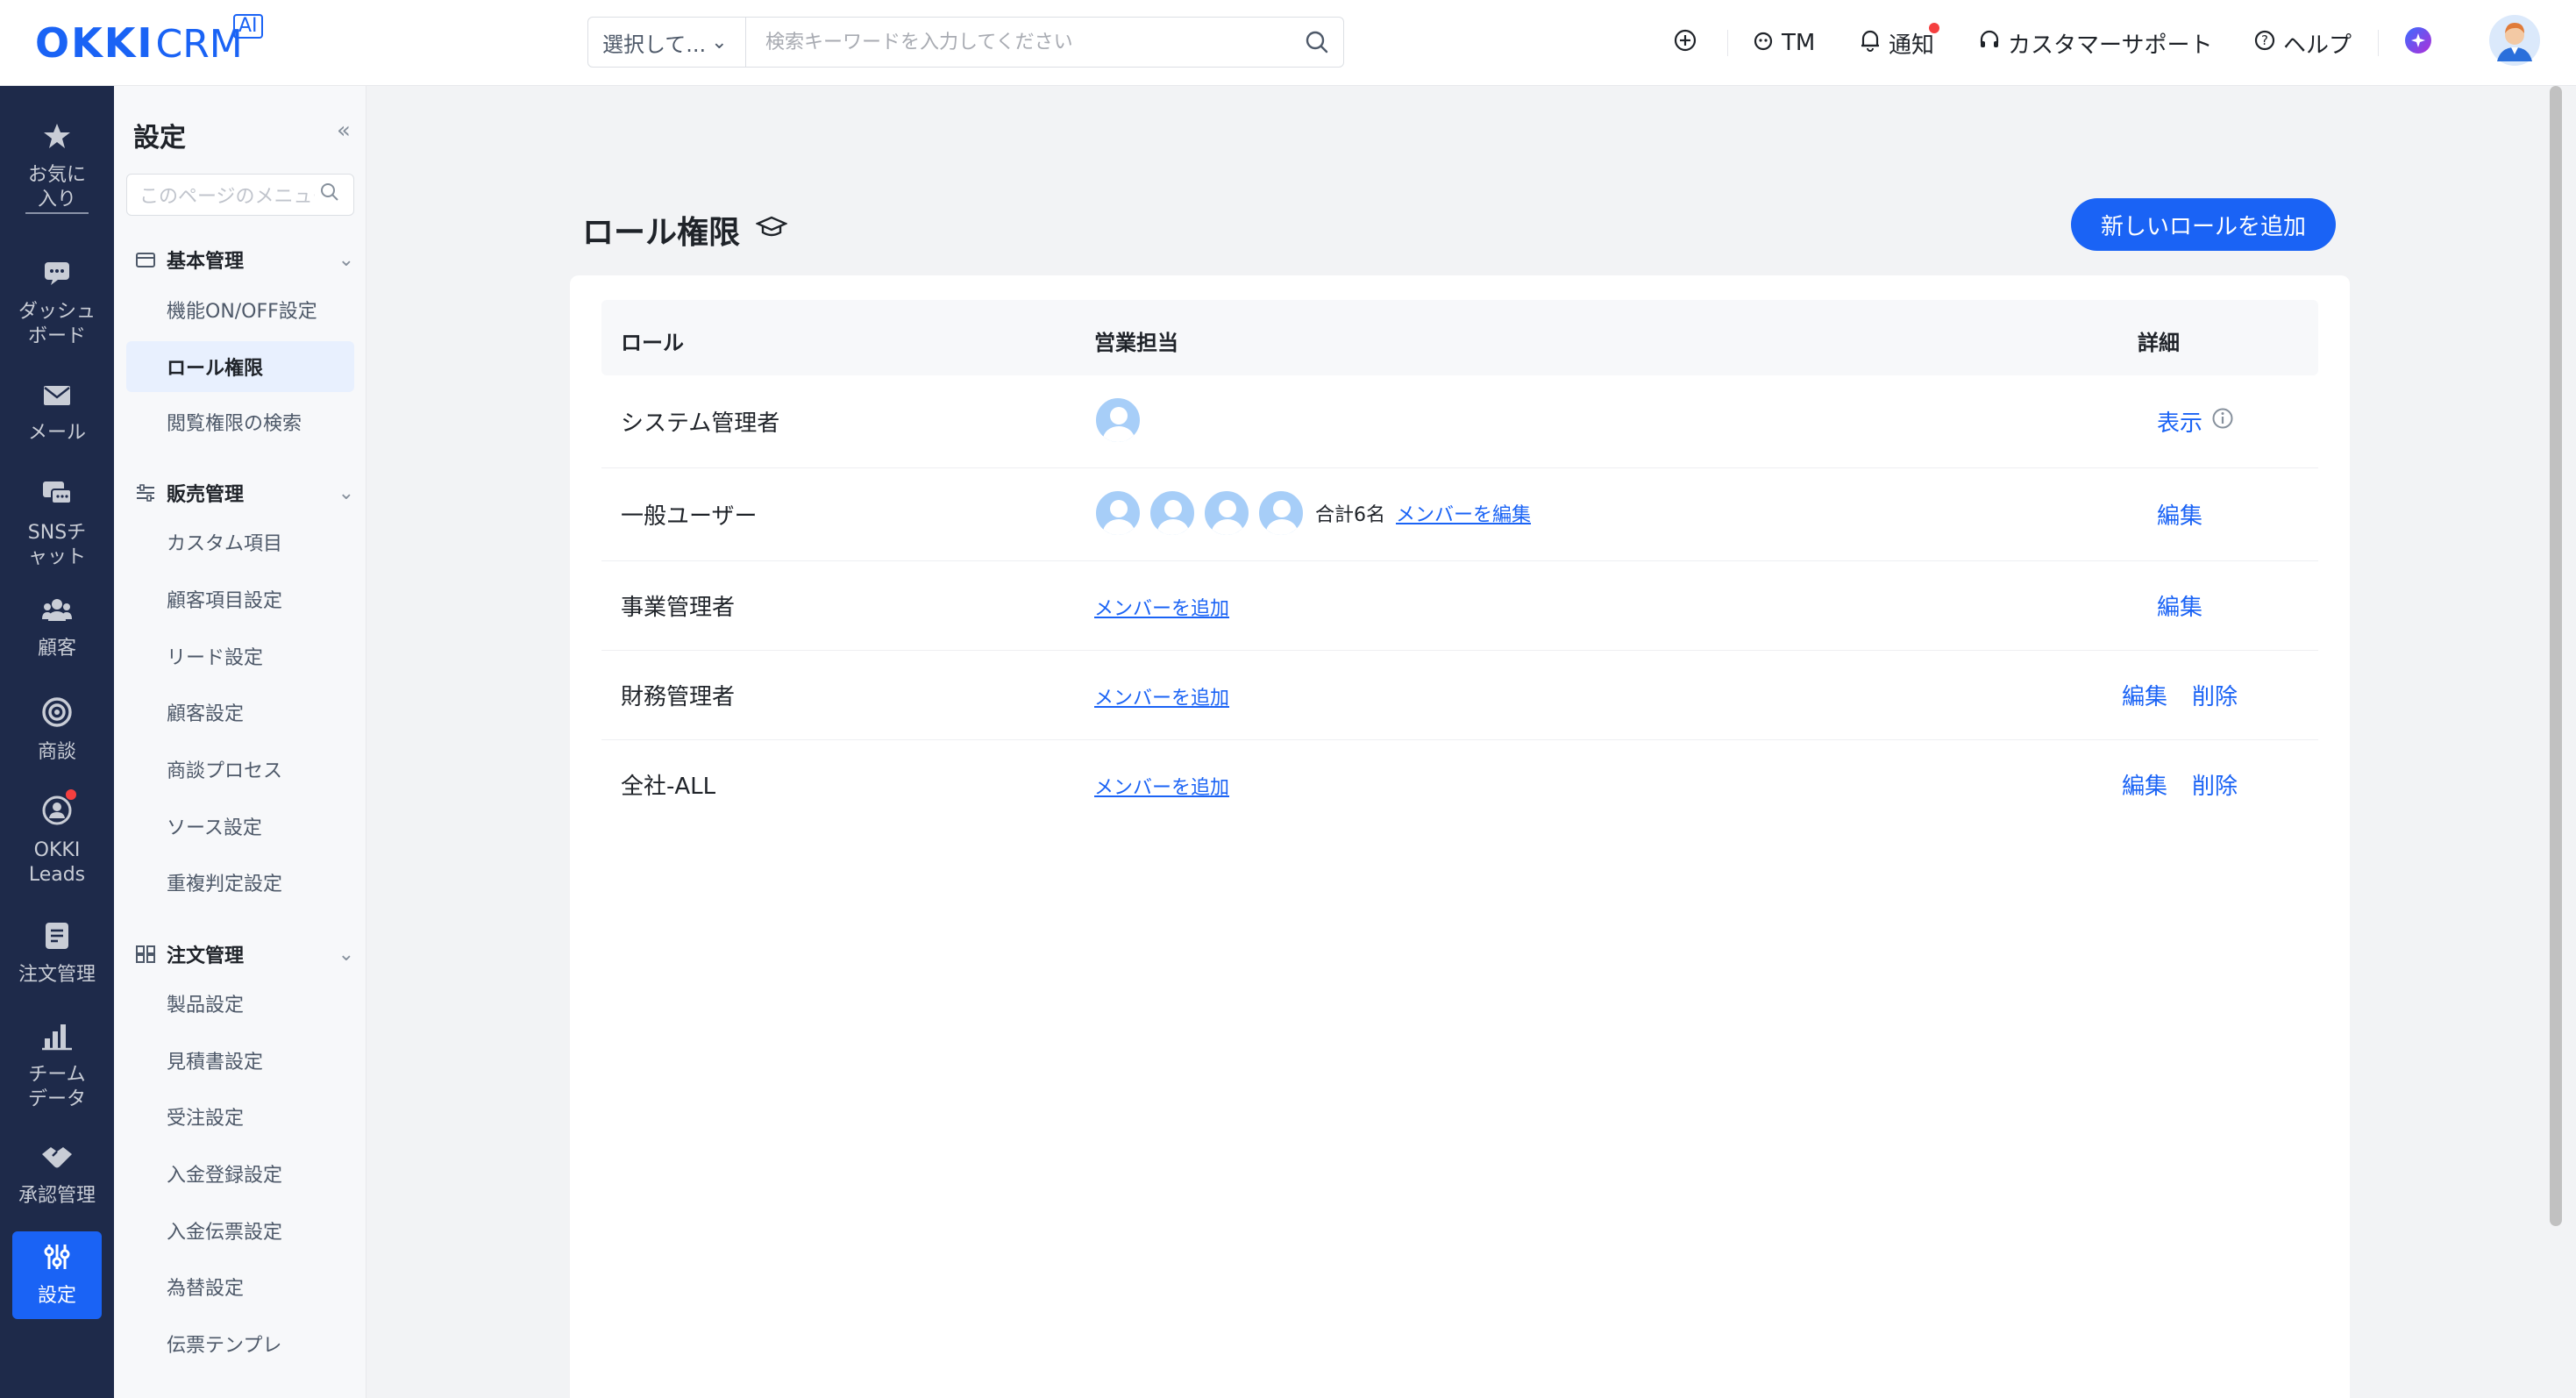 This screenshot has width=2576, height=1398. I want to click on view-link: 表示, so click(2179, 421).